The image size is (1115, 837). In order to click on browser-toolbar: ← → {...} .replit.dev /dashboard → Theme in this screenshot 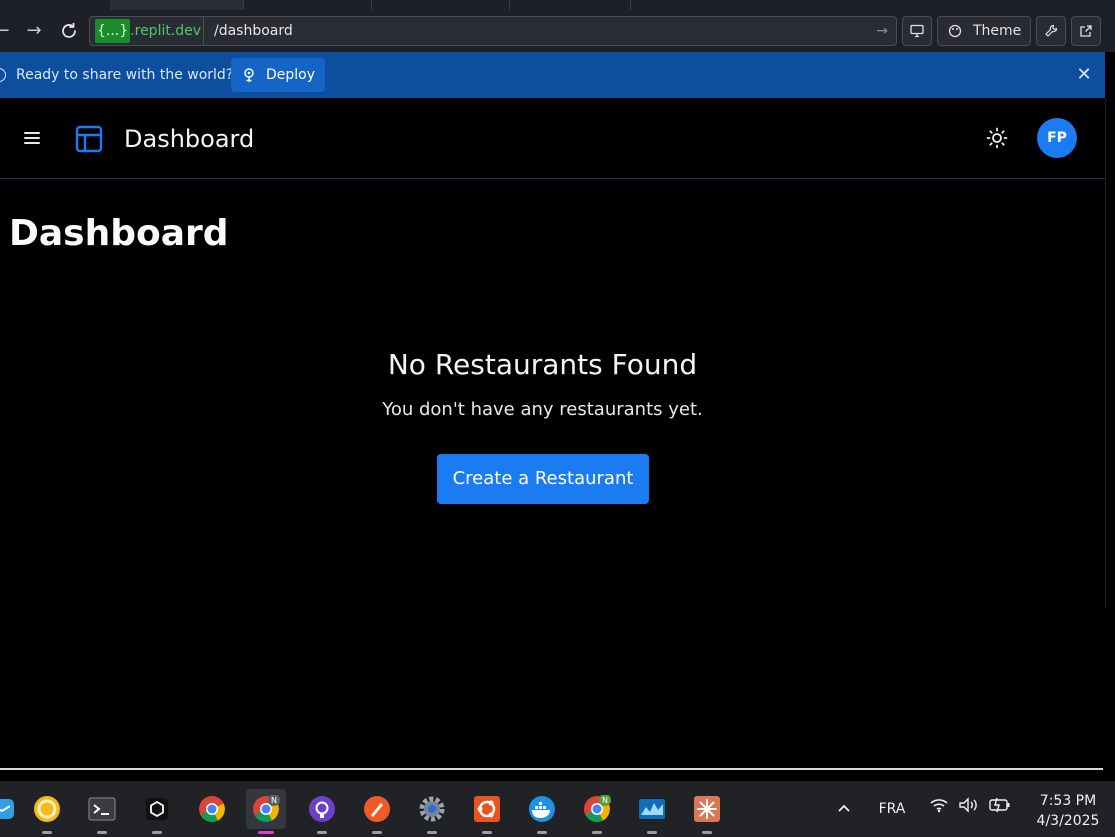, I will do `click(557, 32)`.